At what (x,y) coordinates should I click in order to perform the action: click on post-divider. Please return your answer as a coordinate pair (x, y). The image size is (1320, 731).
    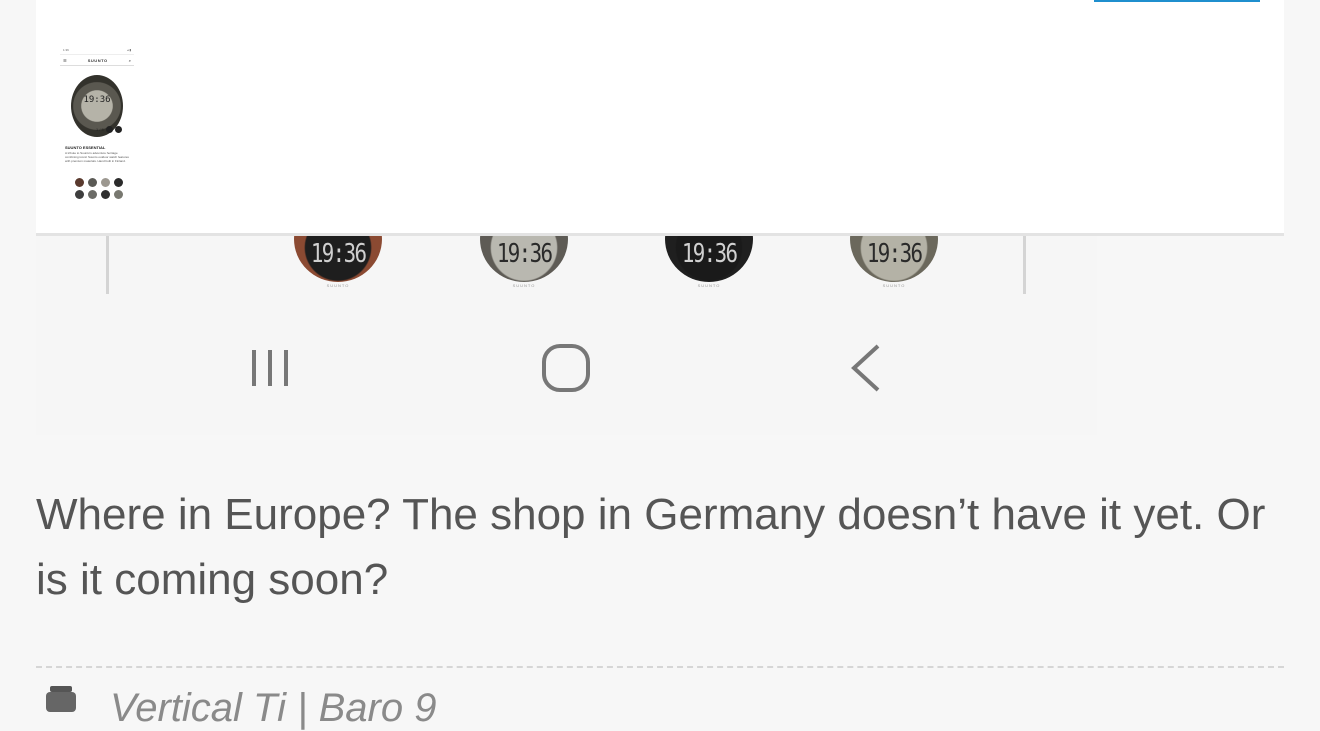
    Looking at the image, I should click on (660, 667).